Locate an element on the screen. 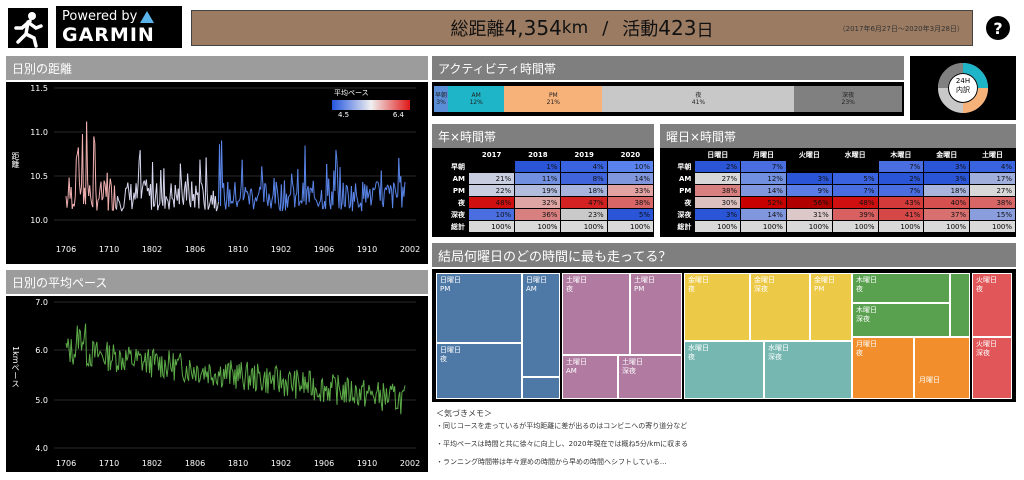 The image size is (1024, 480). table-cell: 18% is located at coordinates (584, 190).